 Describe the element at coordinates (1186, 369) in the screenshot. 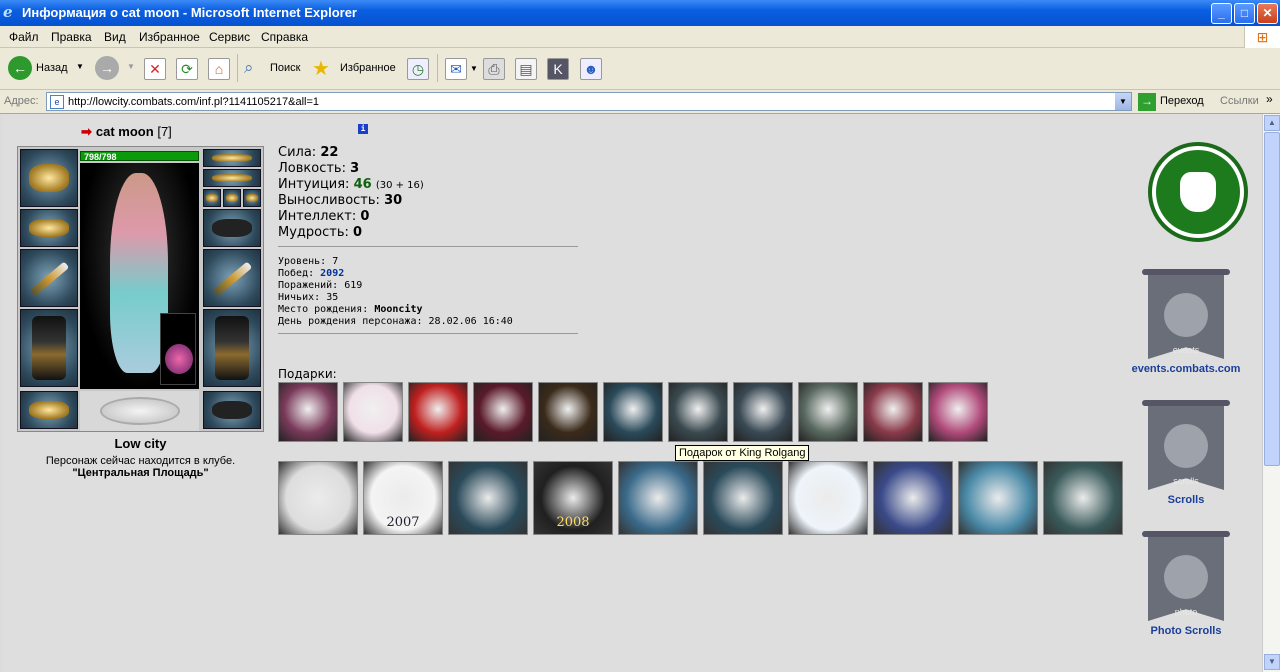

I see `events-link: events.combats.com` at that location.